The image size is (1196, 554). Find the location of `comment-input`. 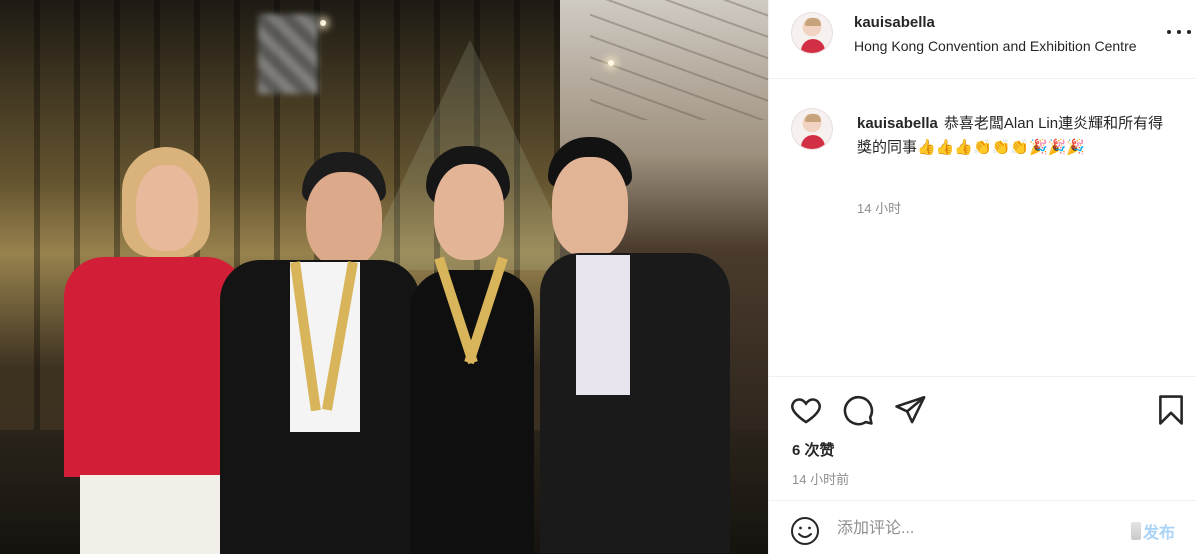

comment-input is located at coordinates (972, 529).